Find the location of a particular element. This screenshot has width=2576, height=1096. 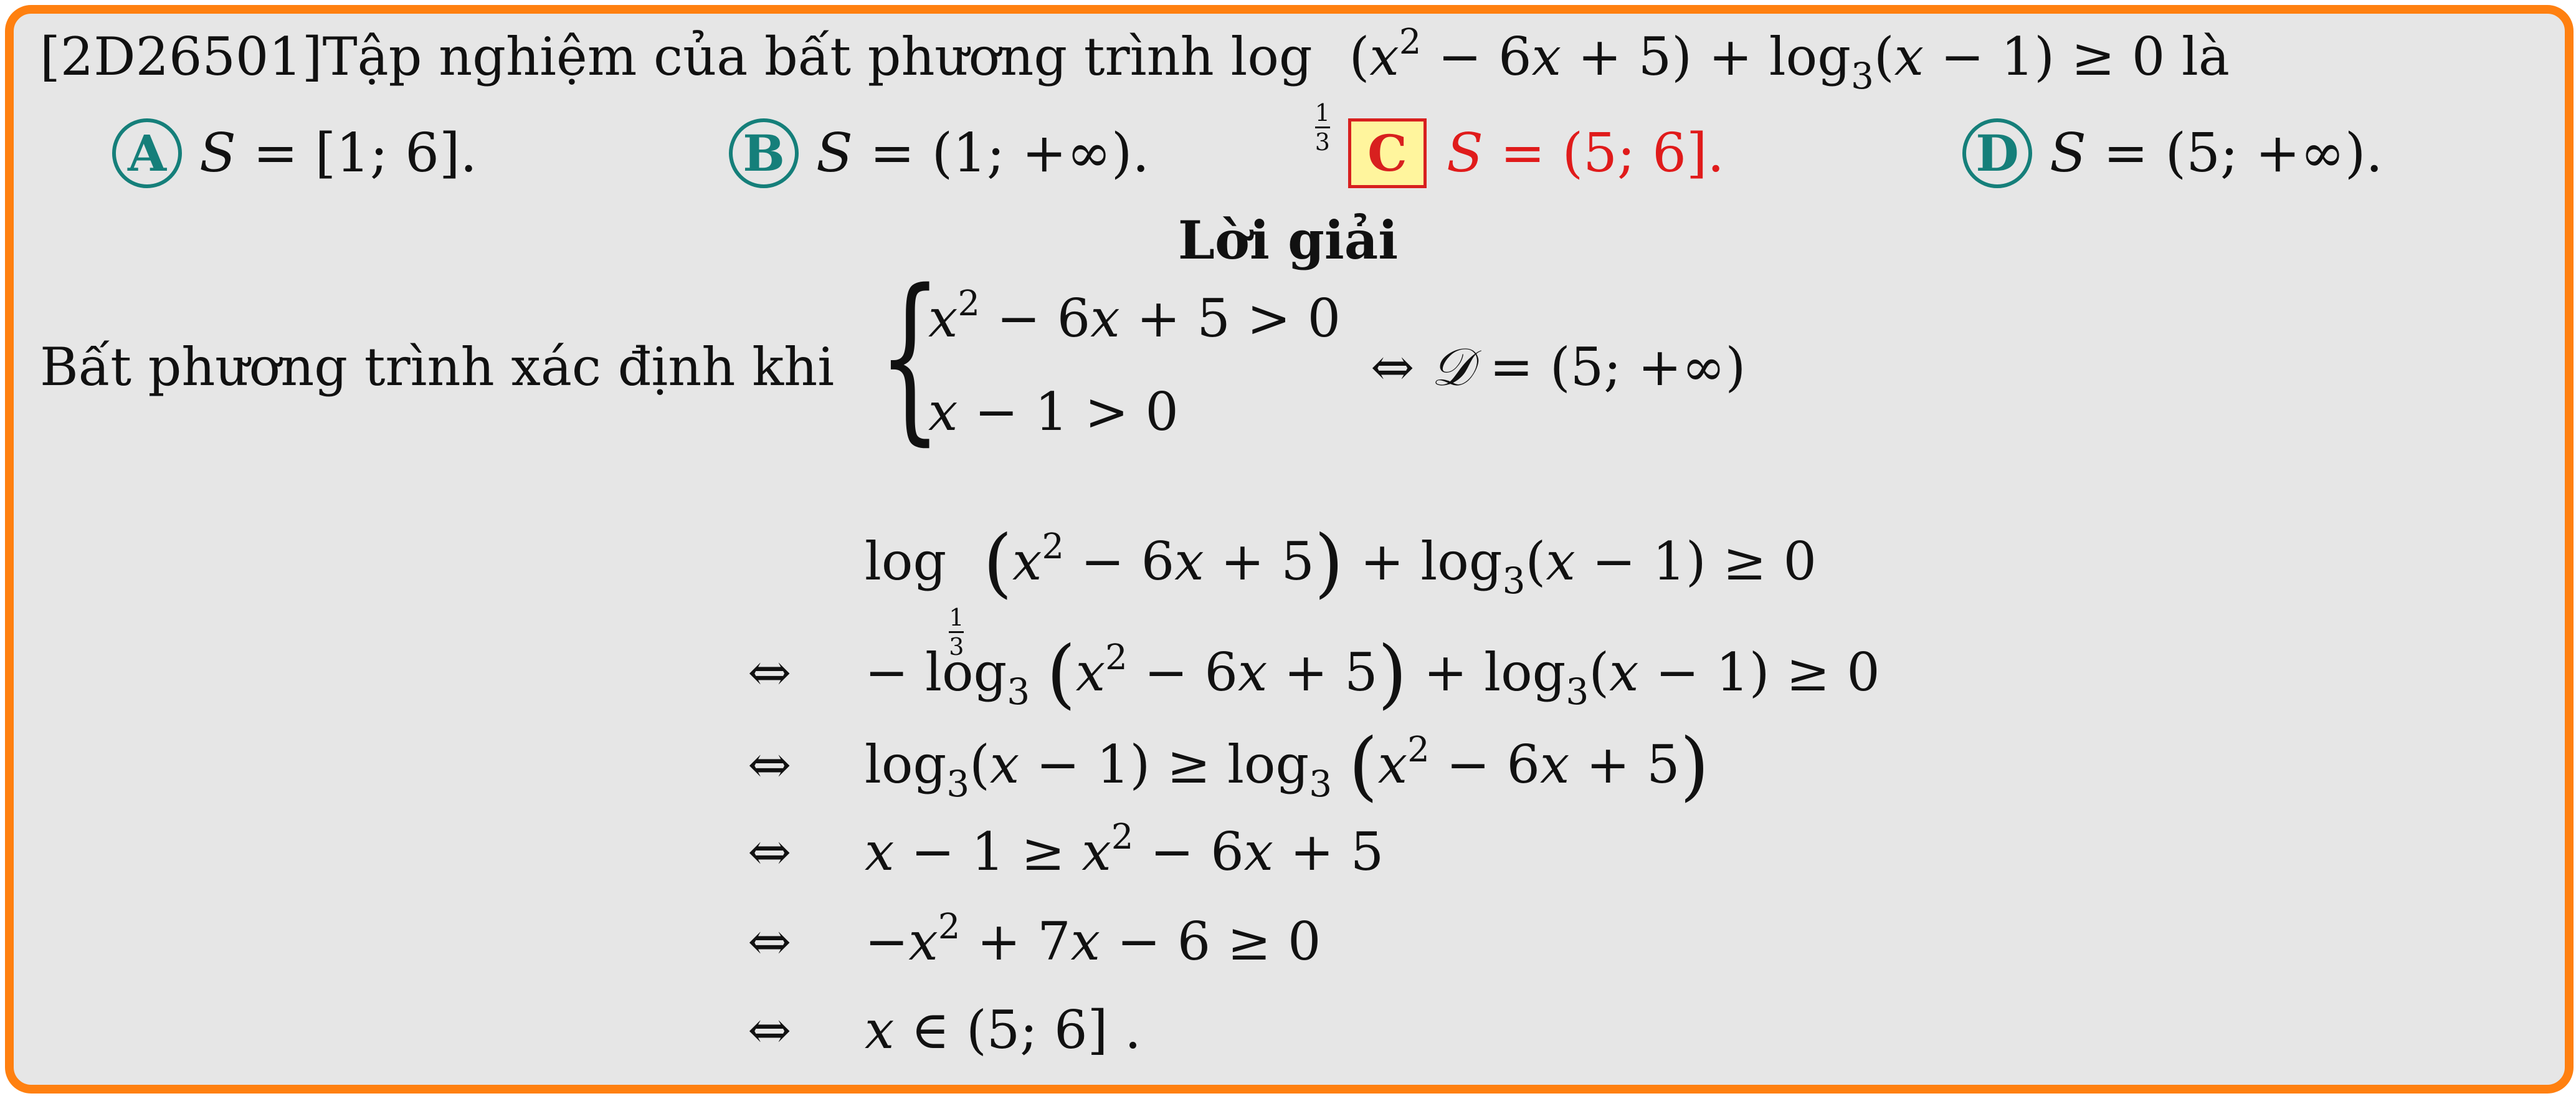

question-expression: log 1 3 (x2 − 6x + 5) + log3(x − 1) ≥ 0 is located at coordinates (1697, 89).